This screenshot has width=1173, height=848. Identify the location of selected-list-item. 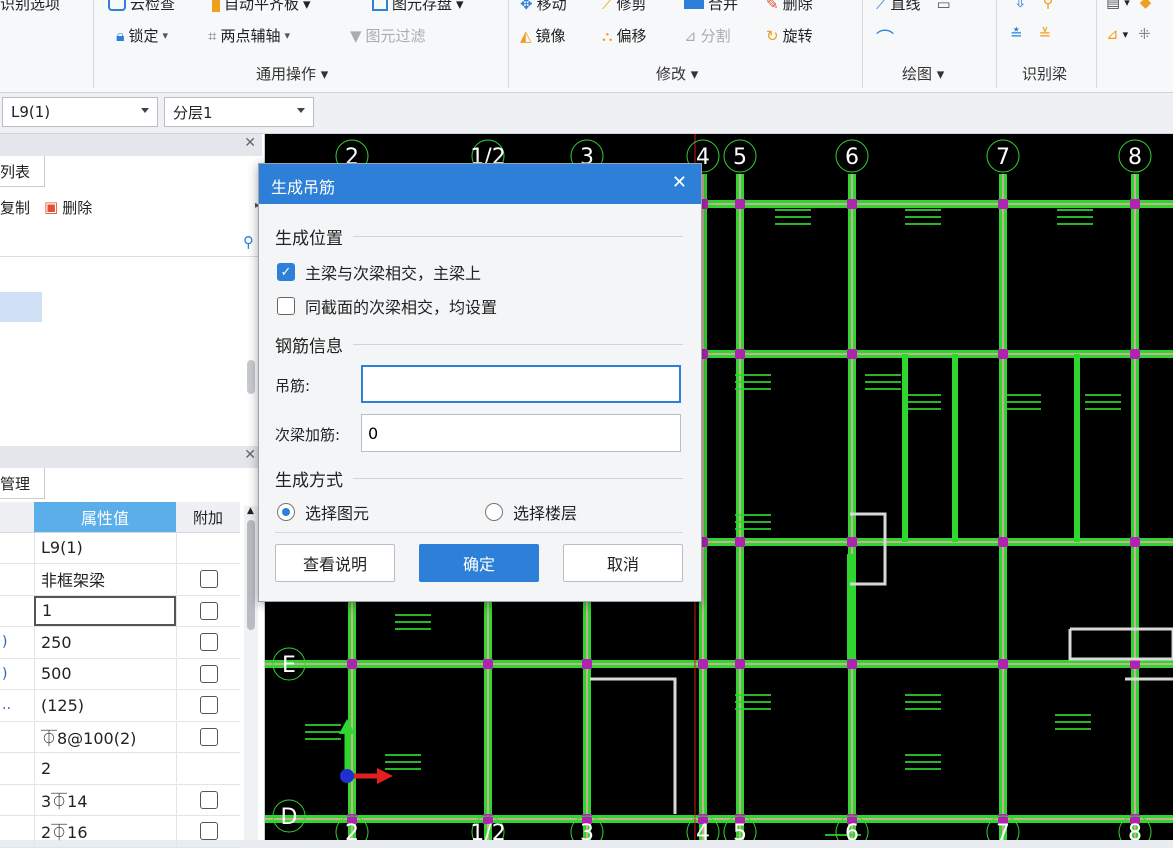
(21, 307).